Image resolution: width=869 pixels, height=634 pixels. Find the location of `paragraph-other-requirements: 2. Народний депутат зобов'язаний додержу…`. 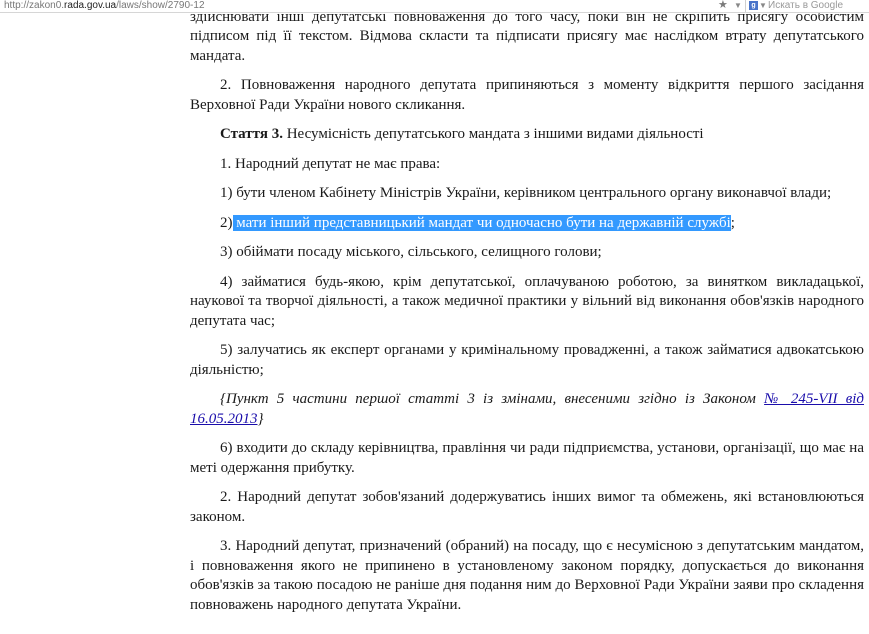

paragraph-other-requirements: 2. Народний депутат зобов'язаний додержу… is located at coordinates (527, 507).